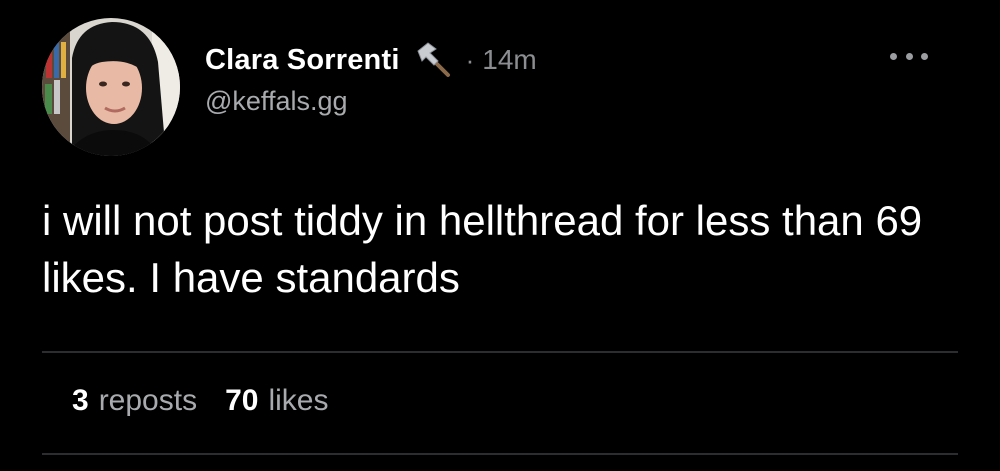 The image size is (1000, 471). I want to click on avatar, so click(111, 87).